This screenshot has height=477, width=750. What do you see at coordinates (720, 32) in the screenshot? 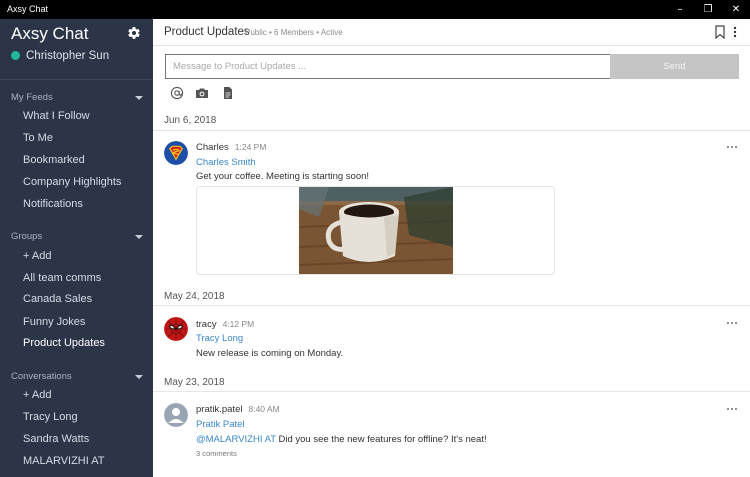
I see `bookmark-icon` at bounding box center [720, 32].